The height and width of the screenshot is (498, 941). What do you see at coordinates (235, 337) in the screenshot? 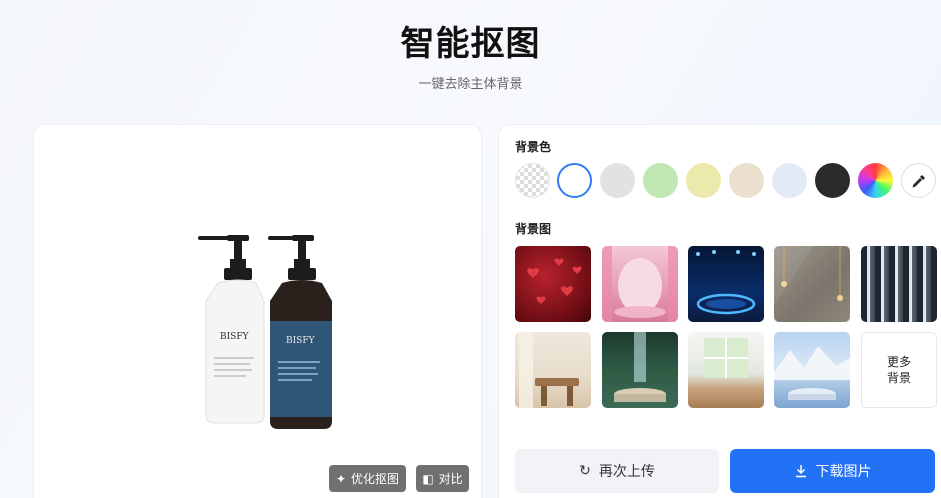
I see `product-label-white: BISFY` at bounding box center [235, 337].